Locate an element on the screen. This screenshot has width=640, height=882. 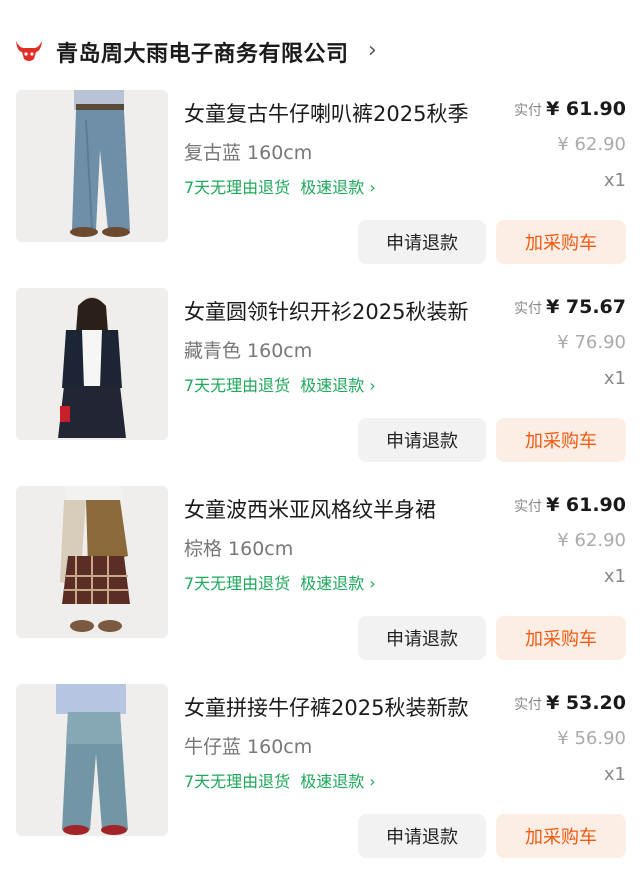
paid-price: 实付 ¥ 75.67 is located at coordinates (570, 307).